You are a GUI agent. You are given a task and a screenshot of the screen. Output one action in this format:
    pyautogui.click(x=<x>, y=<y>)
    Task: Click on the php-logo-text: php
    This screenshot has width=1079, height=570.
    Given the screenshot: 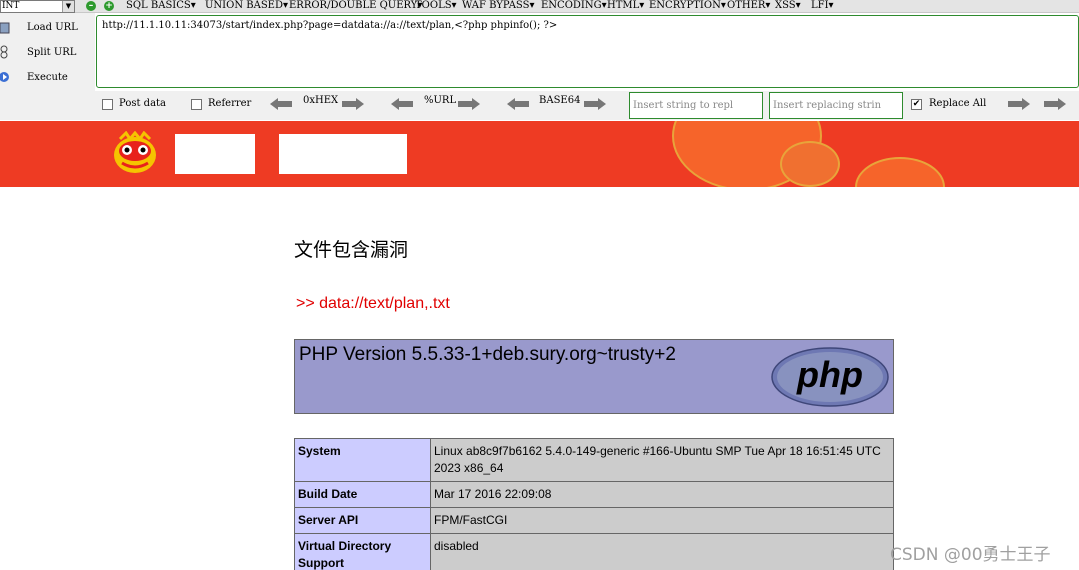 What is the action you would take?
    pyautogui.click(x=829, y=374)
    